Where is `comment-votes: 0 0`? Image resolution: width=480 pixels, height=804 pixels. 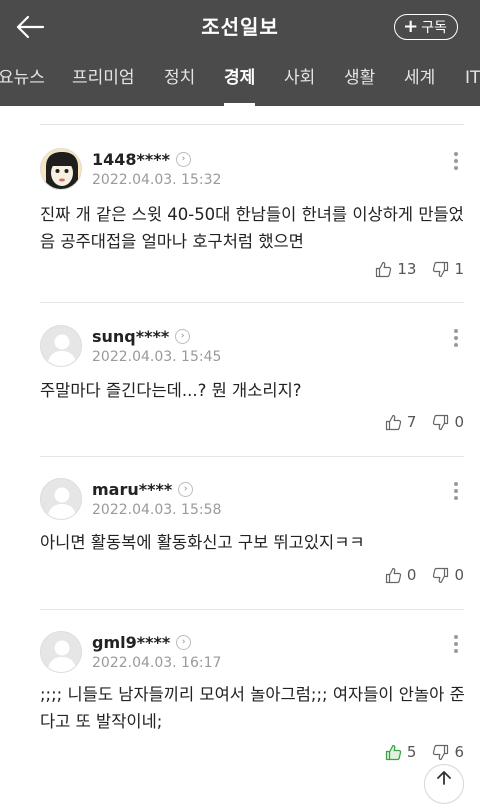 comment-votes: 0 0 is located at coordinates (424, 575).